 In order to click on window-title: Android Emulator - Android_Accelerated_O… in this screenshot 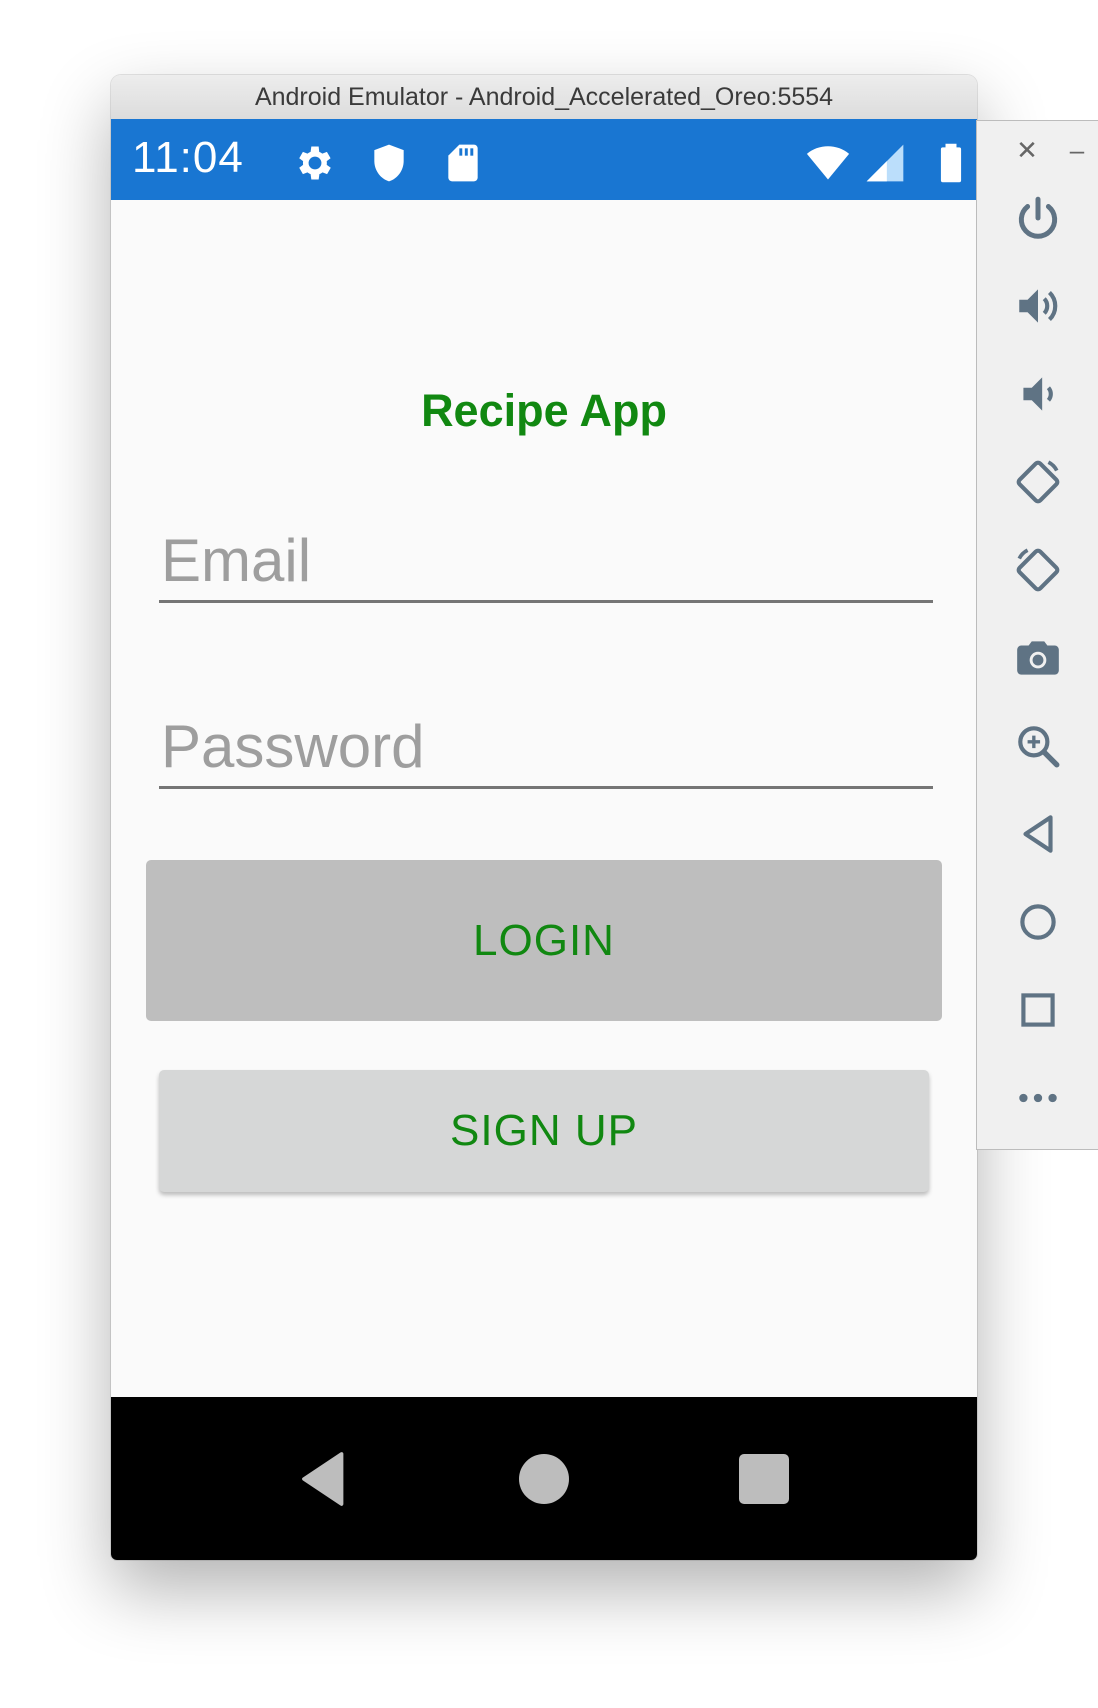, I will do `click(544, 96)`.